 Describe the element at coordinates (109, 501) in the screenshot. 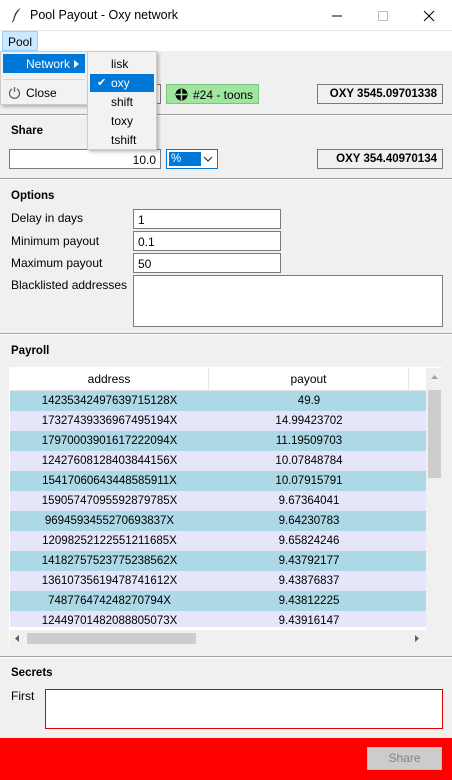

I see `address-cell: 15905747095592879785X` at that location.